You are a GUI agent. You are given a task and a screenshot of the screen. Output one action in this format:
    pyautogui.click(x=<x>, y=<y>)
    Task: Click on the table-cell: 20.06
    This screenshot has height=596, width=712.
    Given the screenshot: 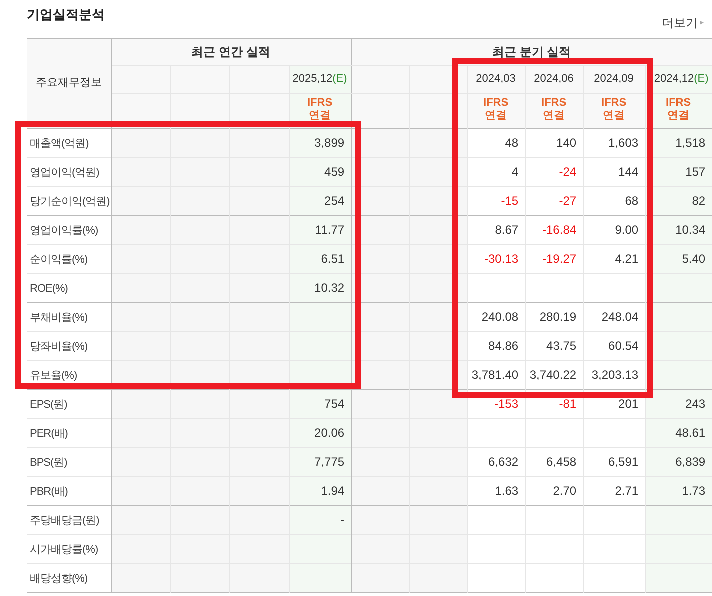 What is the action you would take?
    pyautogui.click(x=320, y=433)
    